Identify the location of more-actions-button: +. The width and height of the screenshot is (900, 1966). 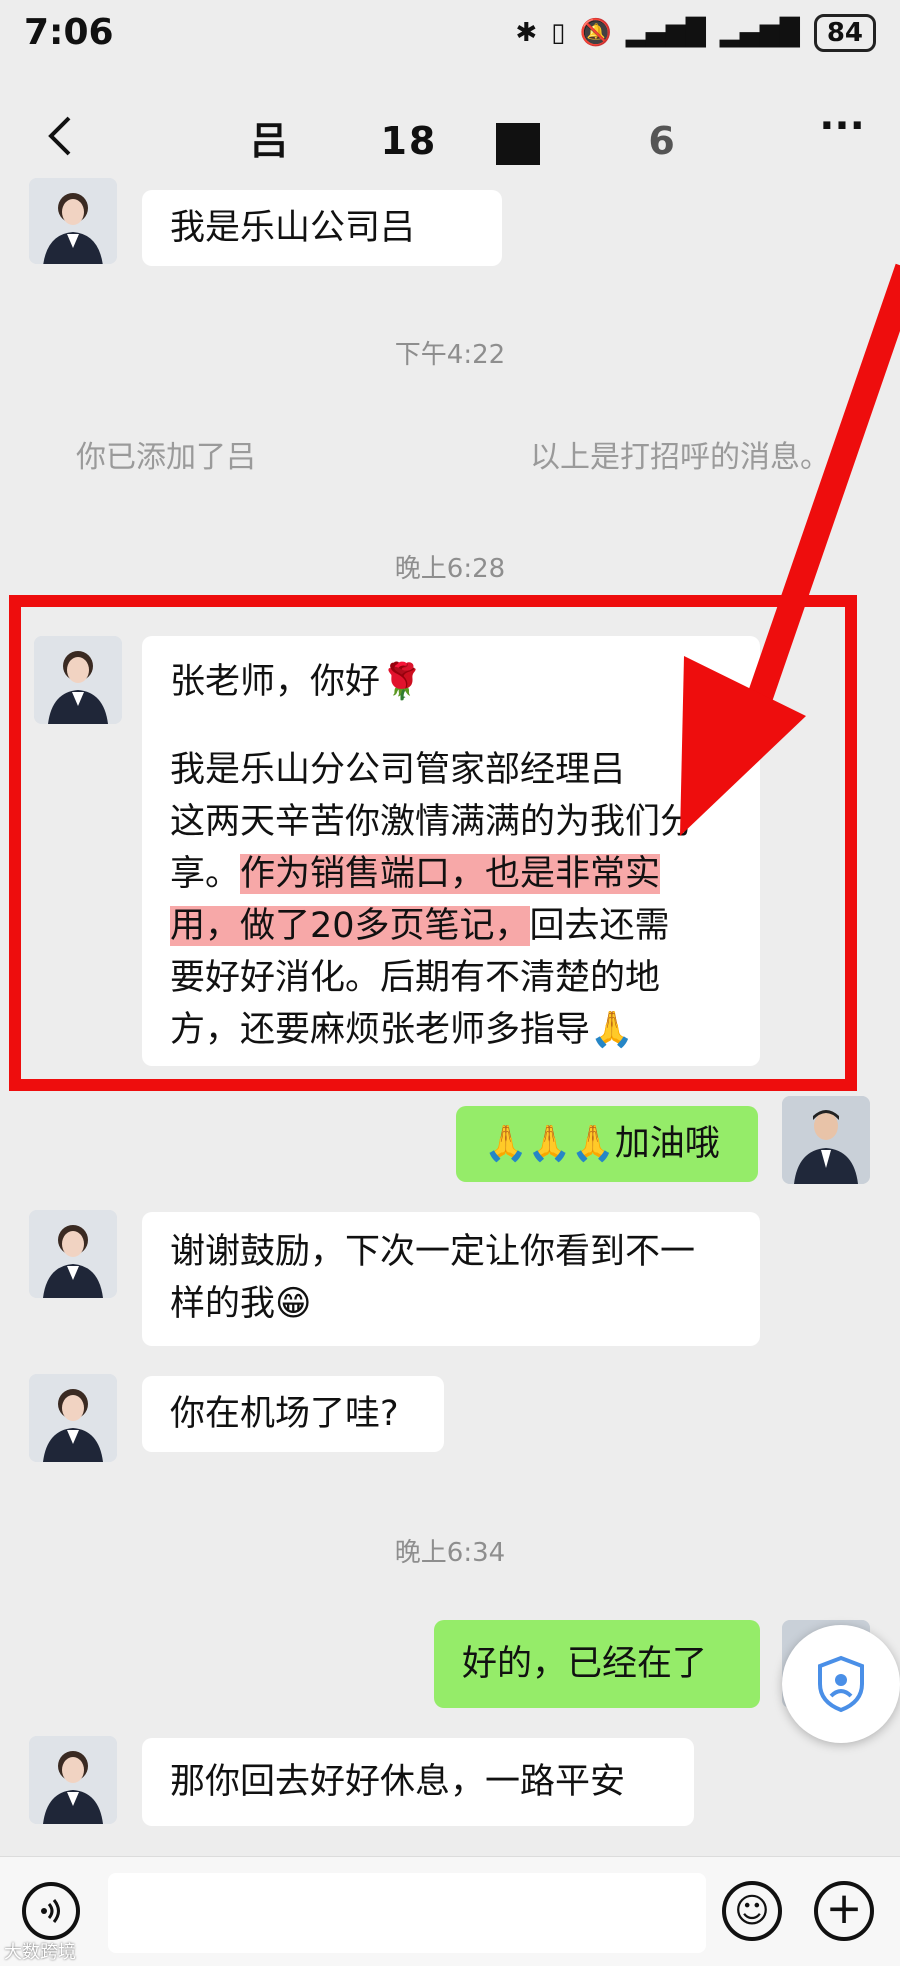
(844, 1911).